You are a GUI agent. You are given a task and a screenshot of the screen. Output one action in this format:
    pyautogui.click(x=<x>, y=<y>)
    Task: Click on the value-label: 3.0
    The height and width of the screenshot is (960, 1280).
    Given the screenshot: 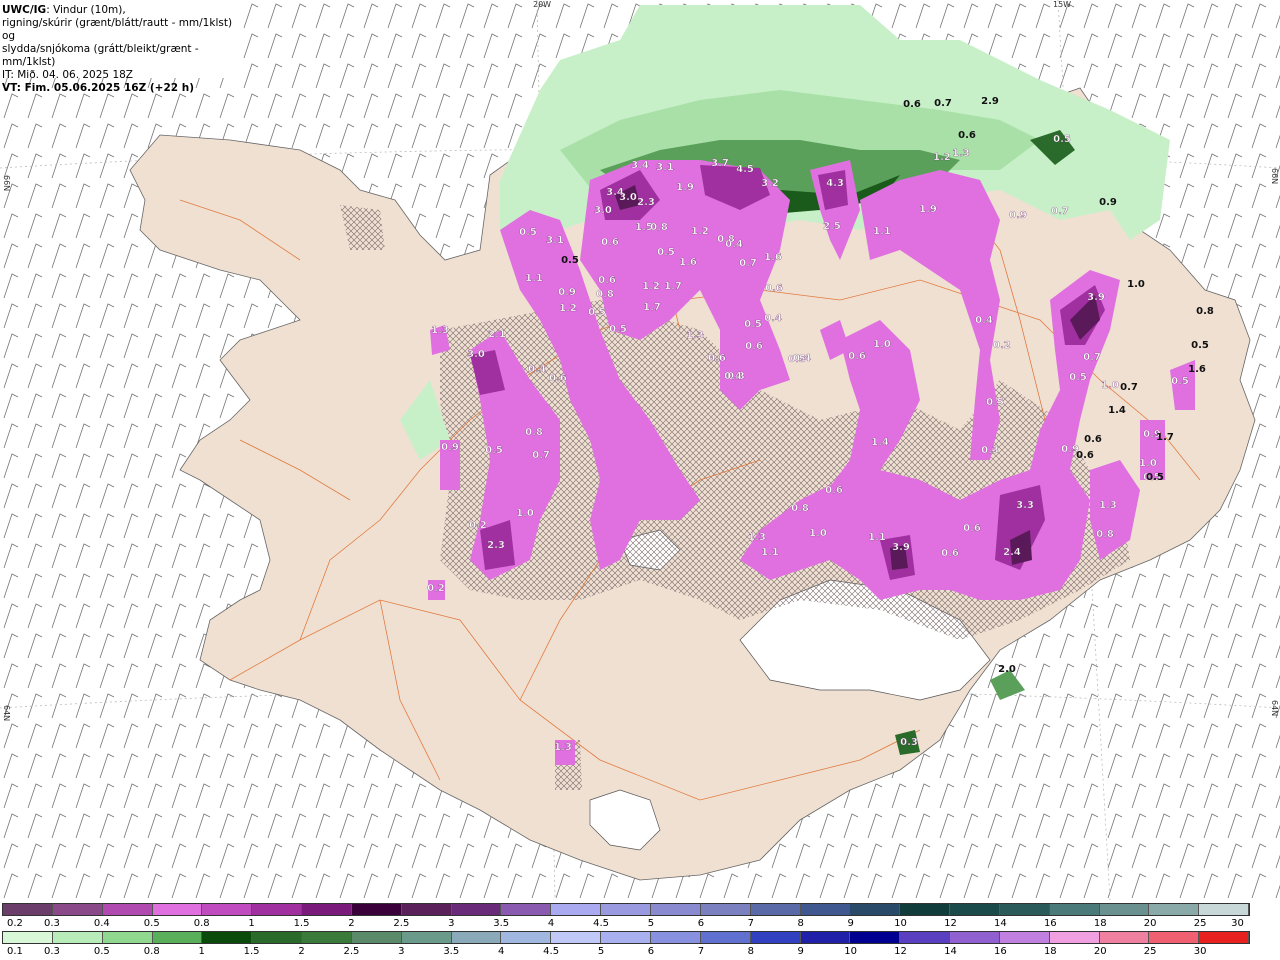 What is the action you would take?
    pyautogui.click(x=628, y=197)
    